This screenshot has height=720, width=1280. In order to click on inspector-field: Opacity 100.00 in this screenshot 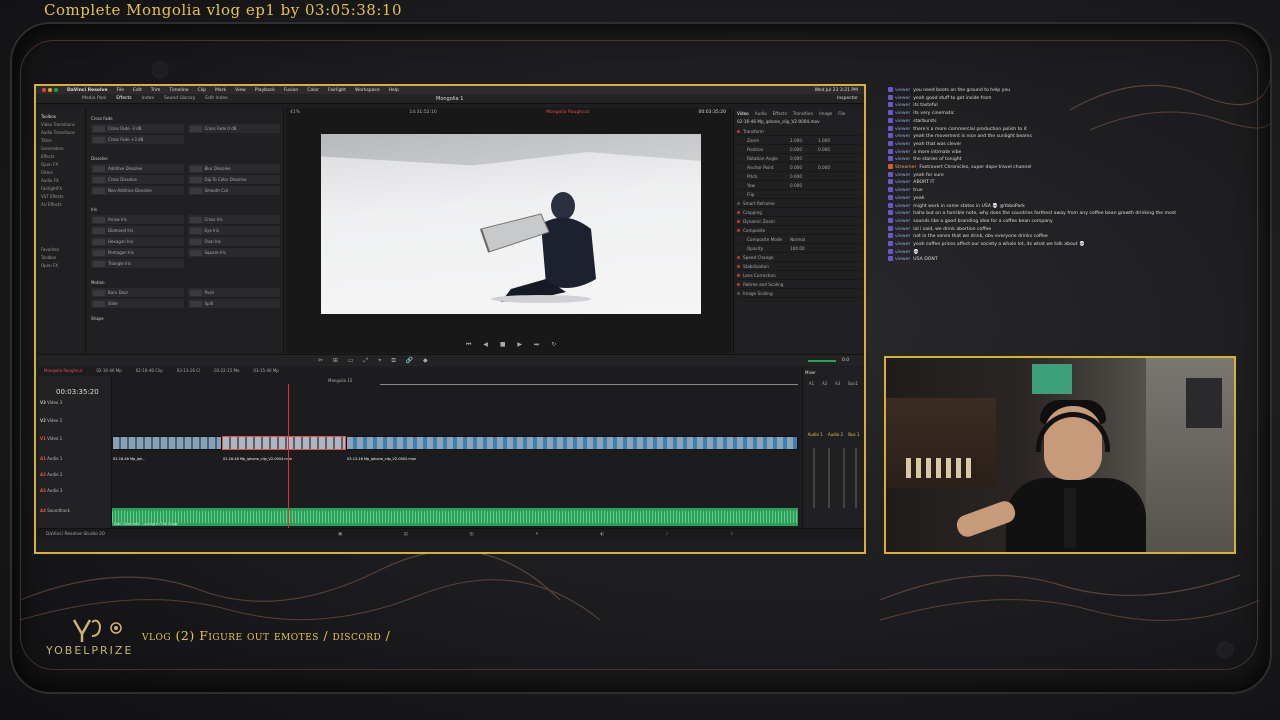, I will do `click(799, 248)`.